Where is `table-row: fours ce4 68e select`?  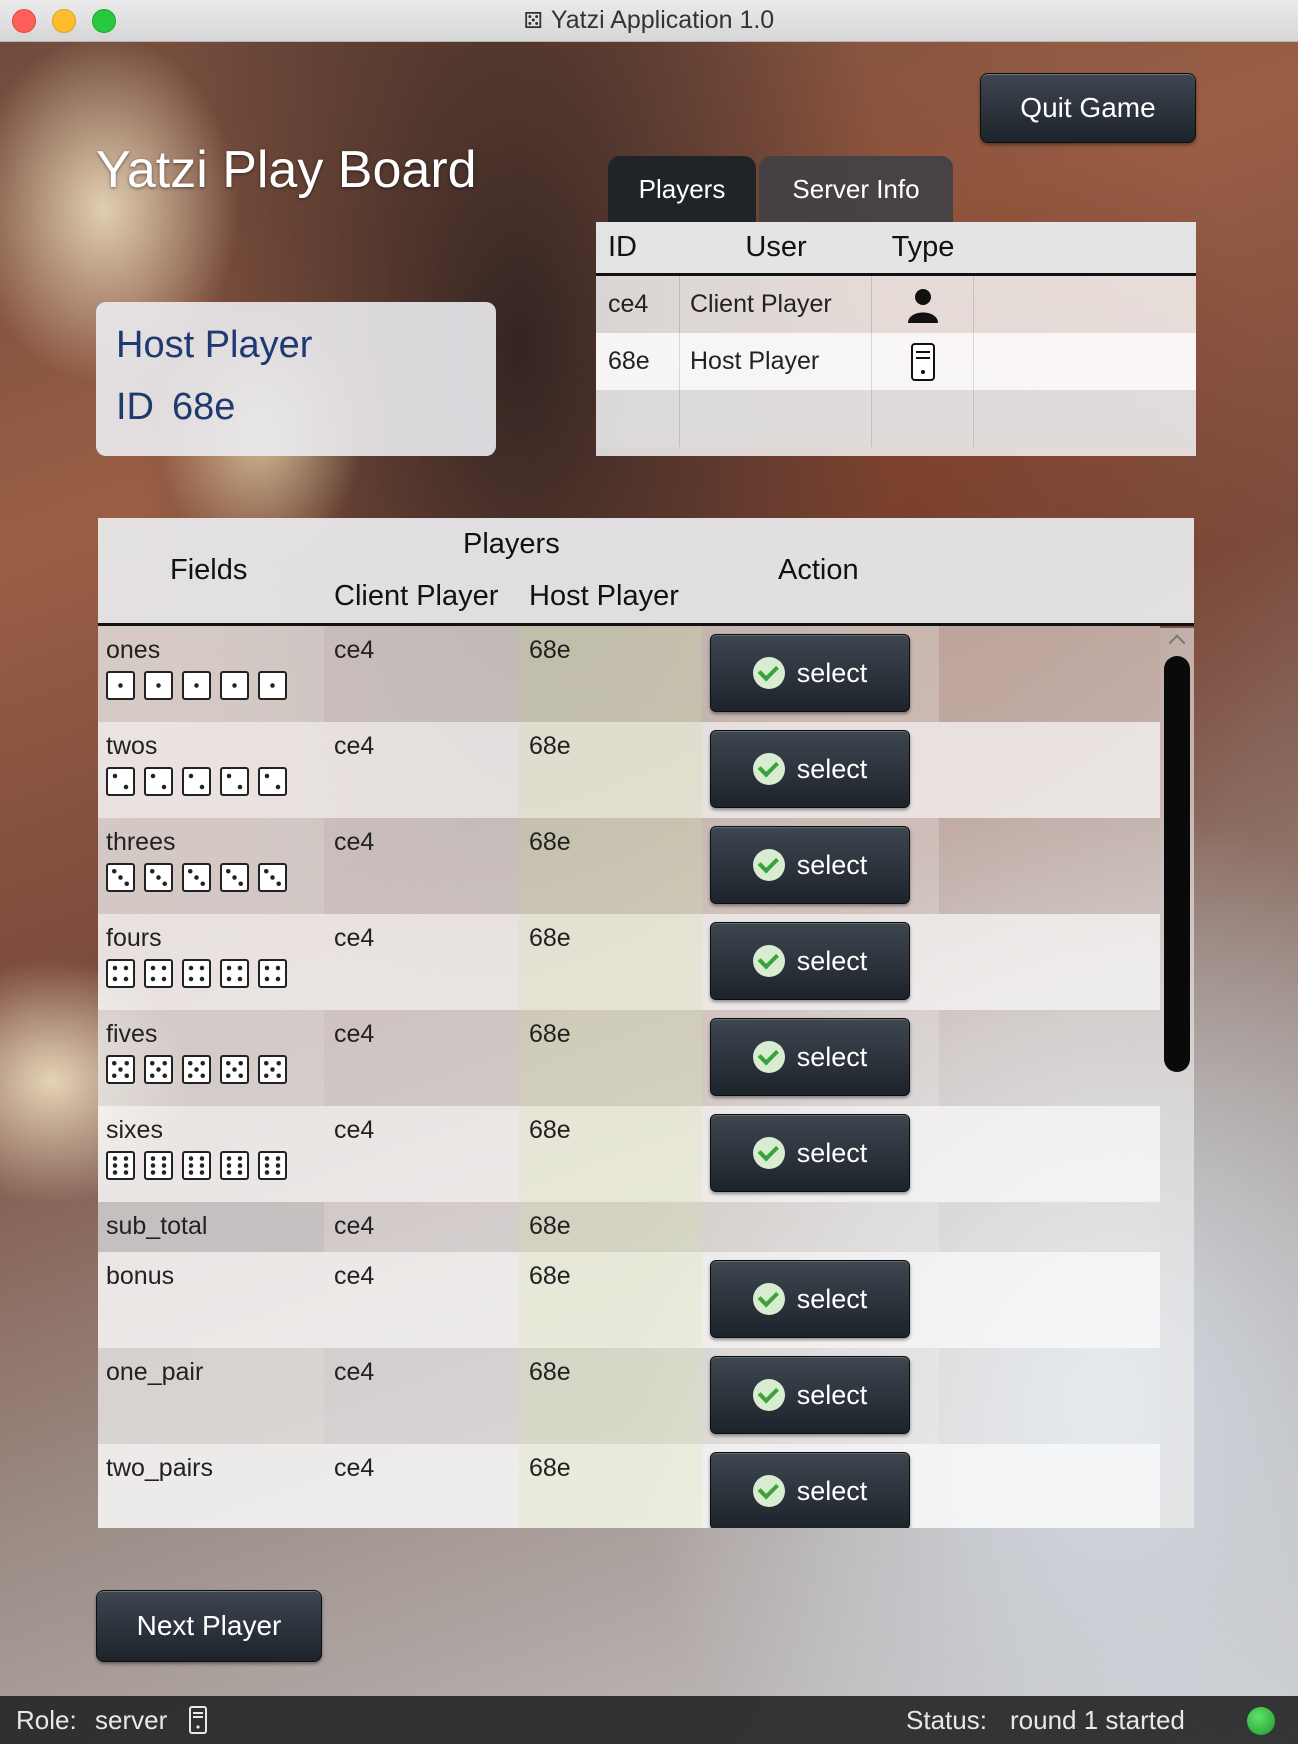
table-row: fours ce4 68e select is located at coordinates (629, 962).